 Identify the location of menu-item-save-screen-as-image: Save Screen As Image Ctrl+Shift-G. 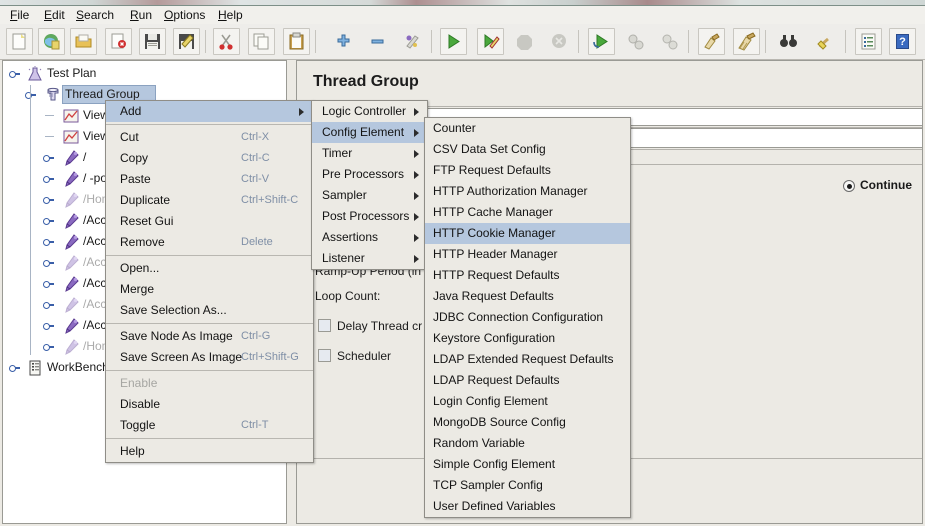
(209, 357).